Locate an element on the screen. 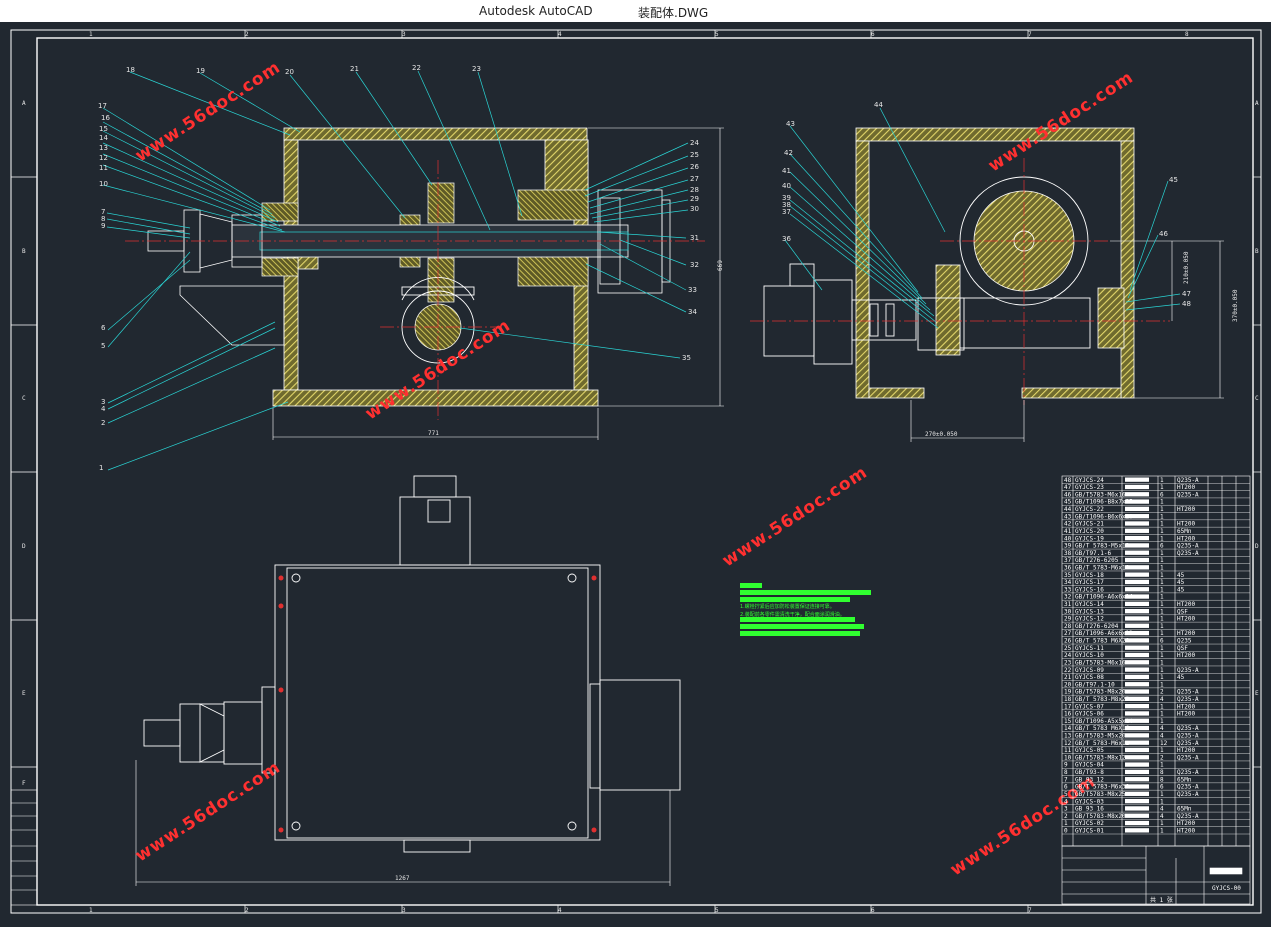 The width and height of the screenshot is (1271, 927). col-label: 2 is located at coordinates (247, 910).